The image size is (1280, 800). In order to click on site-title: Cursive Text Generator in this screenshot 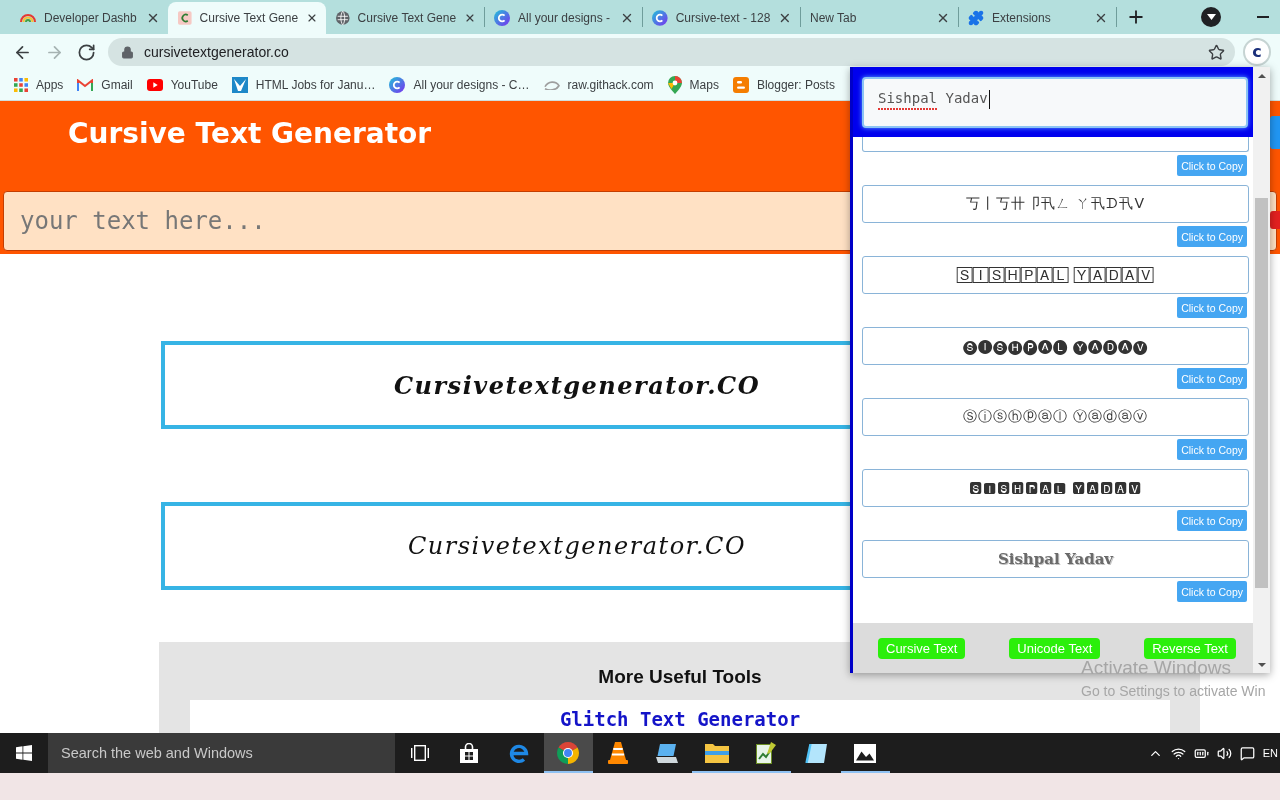, I will do `click(250, 134)`.